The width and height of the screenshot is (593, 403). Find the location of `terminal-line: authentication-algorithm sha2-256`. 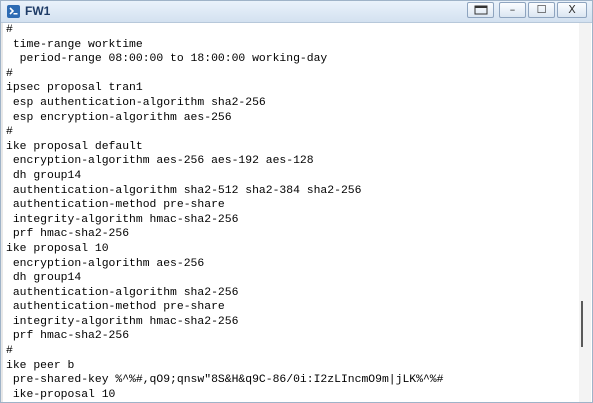

terminal-line: authentication-algorithm sha2-256 is located at coordinates (122, 292).